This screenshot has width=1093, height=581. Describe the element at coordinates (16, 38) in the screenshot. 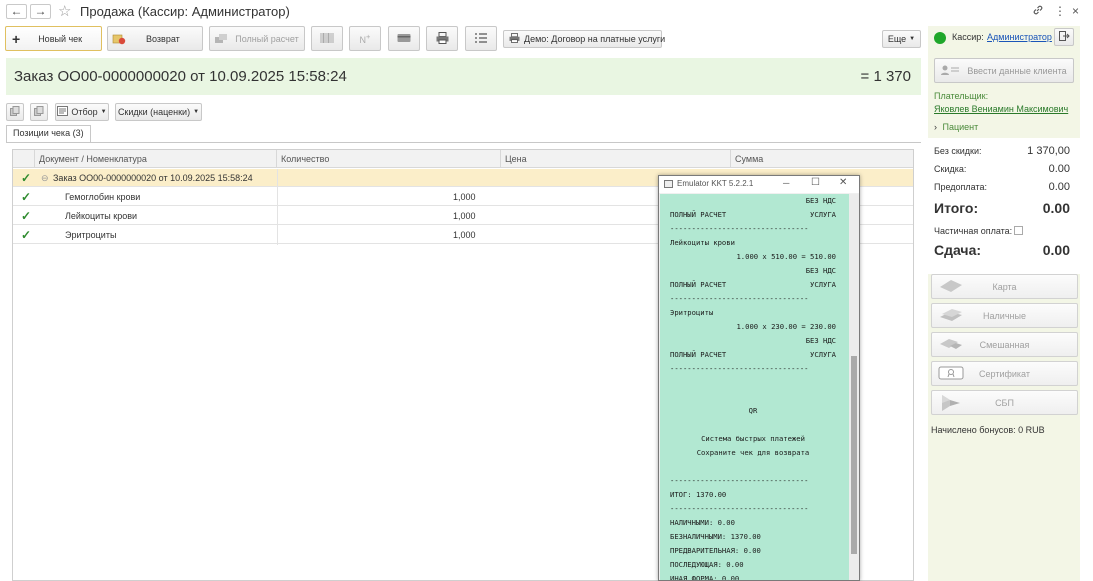

I see `plus-icon: +` at that location.